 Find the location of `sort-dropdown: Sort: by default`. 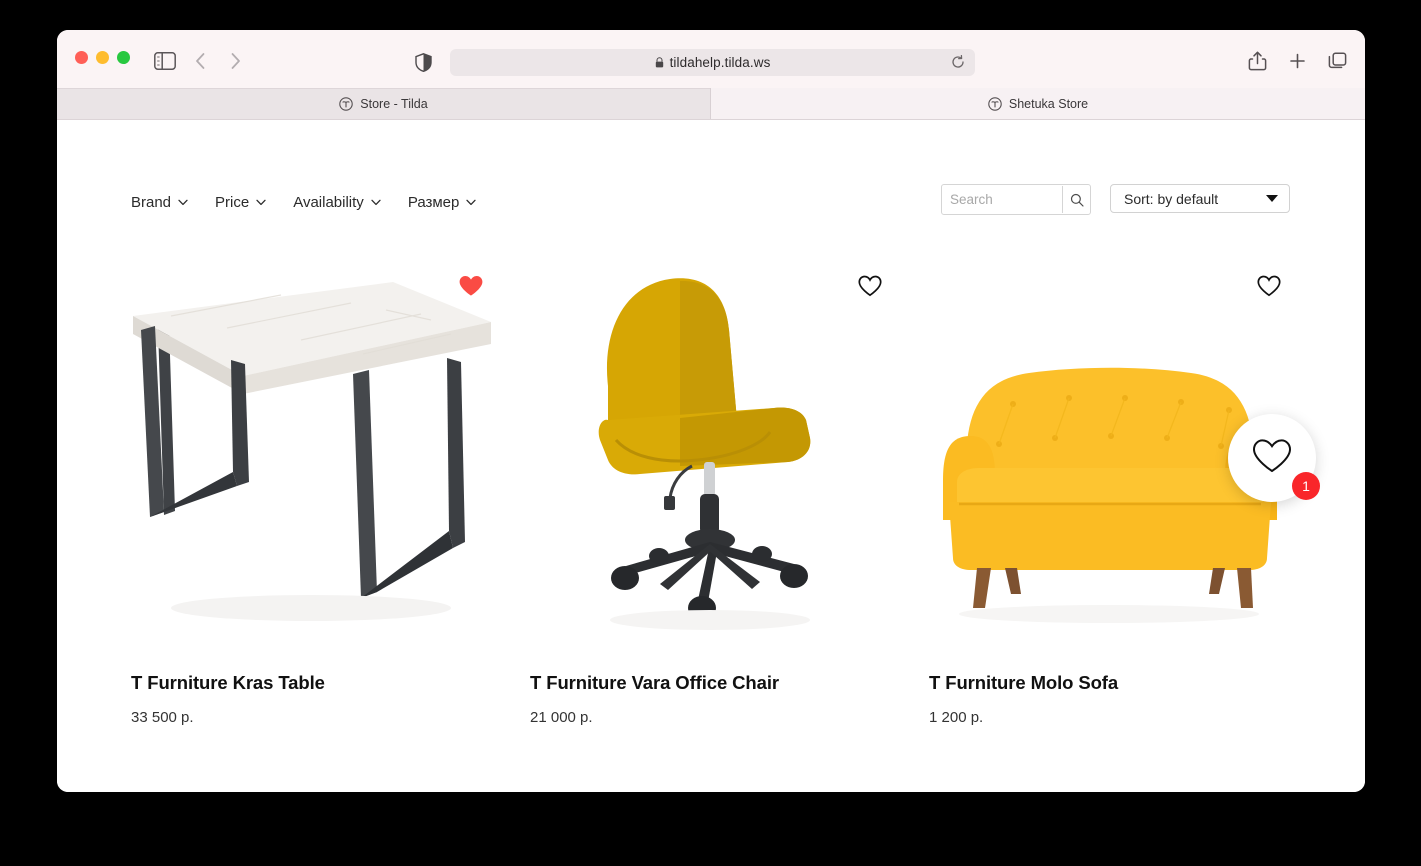

sort-dropdown: Sort: by default is located at coordinates (1200, 198).